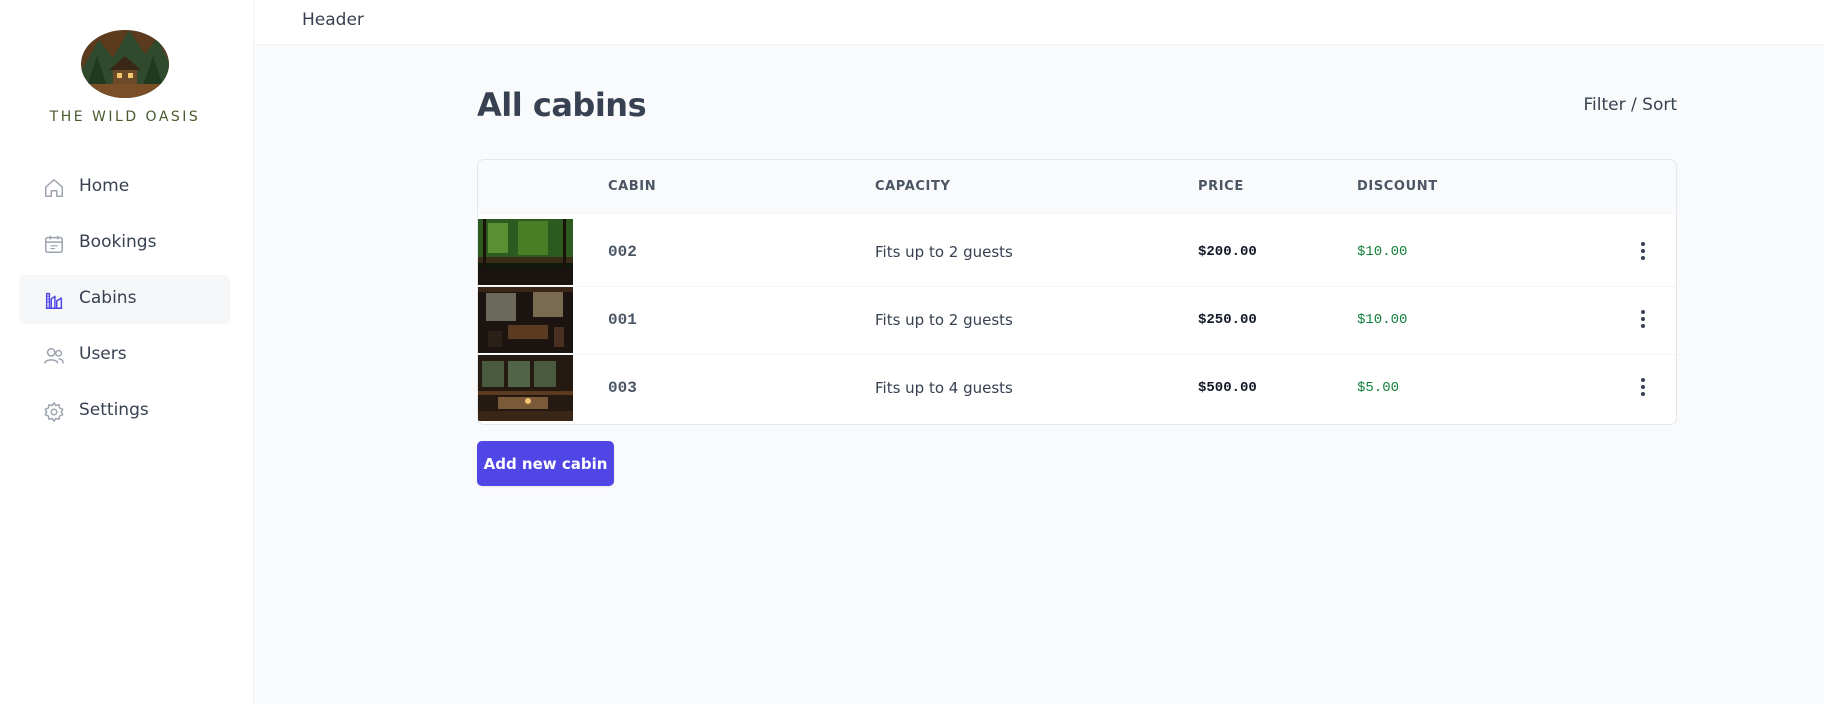 This screenshot has height=704, width=1824. What do you see at coordinates (1039, 22) in the screenshot?
I see `top-header: Header` at bounding box center [1039, 22].